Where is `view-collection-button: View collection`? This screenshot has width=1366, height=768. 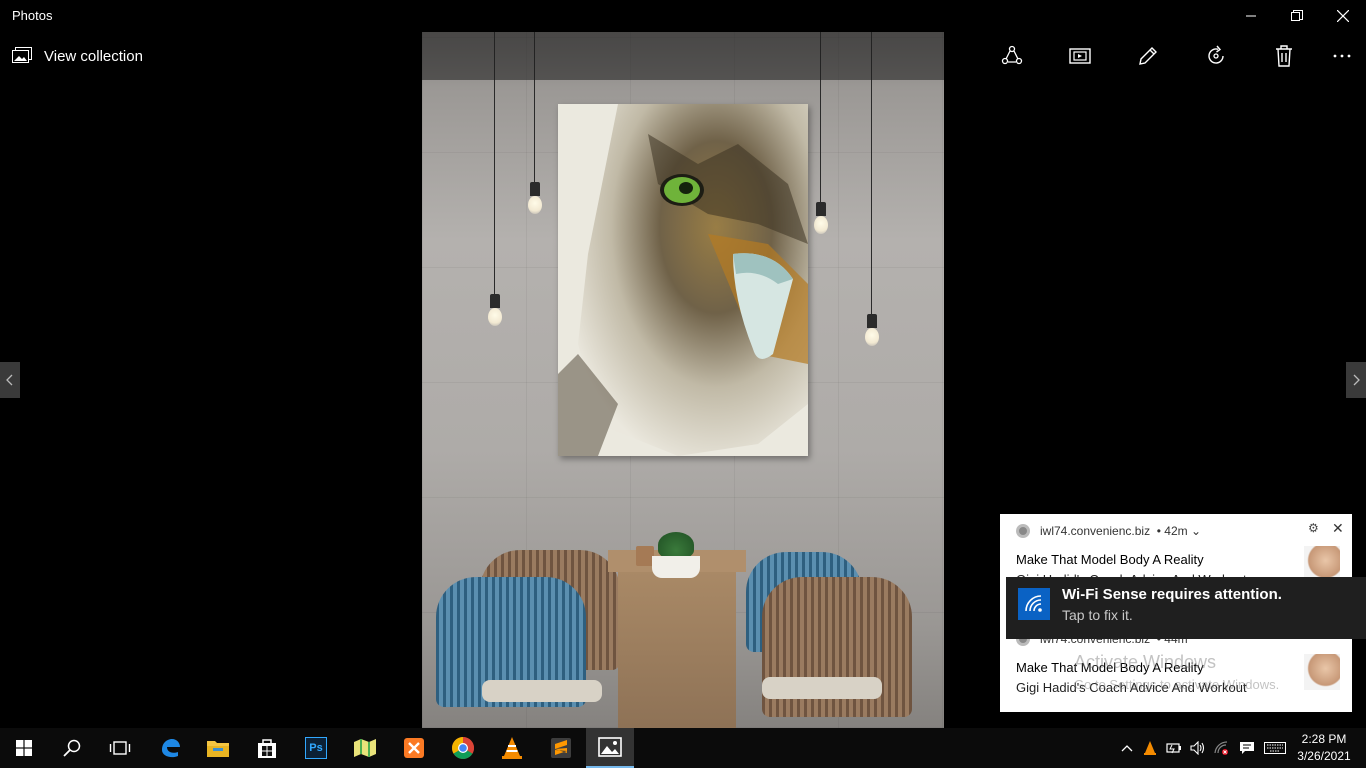 view-collection-button: View collection is located at coordinates (77, 56).